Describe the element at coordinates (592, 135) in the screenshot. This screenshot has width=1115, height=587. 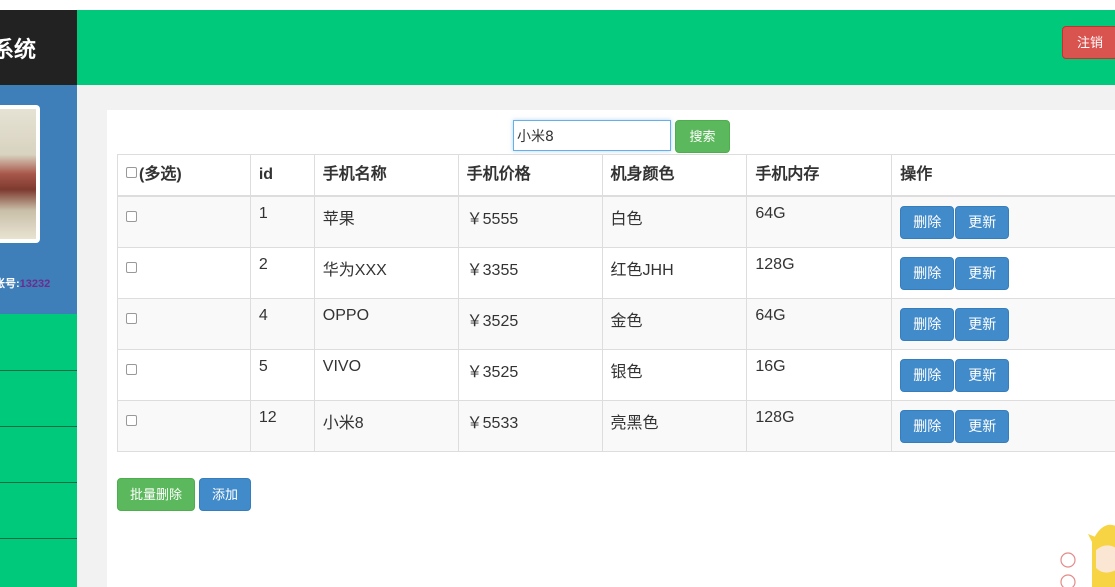
I see `search-input` at that location.